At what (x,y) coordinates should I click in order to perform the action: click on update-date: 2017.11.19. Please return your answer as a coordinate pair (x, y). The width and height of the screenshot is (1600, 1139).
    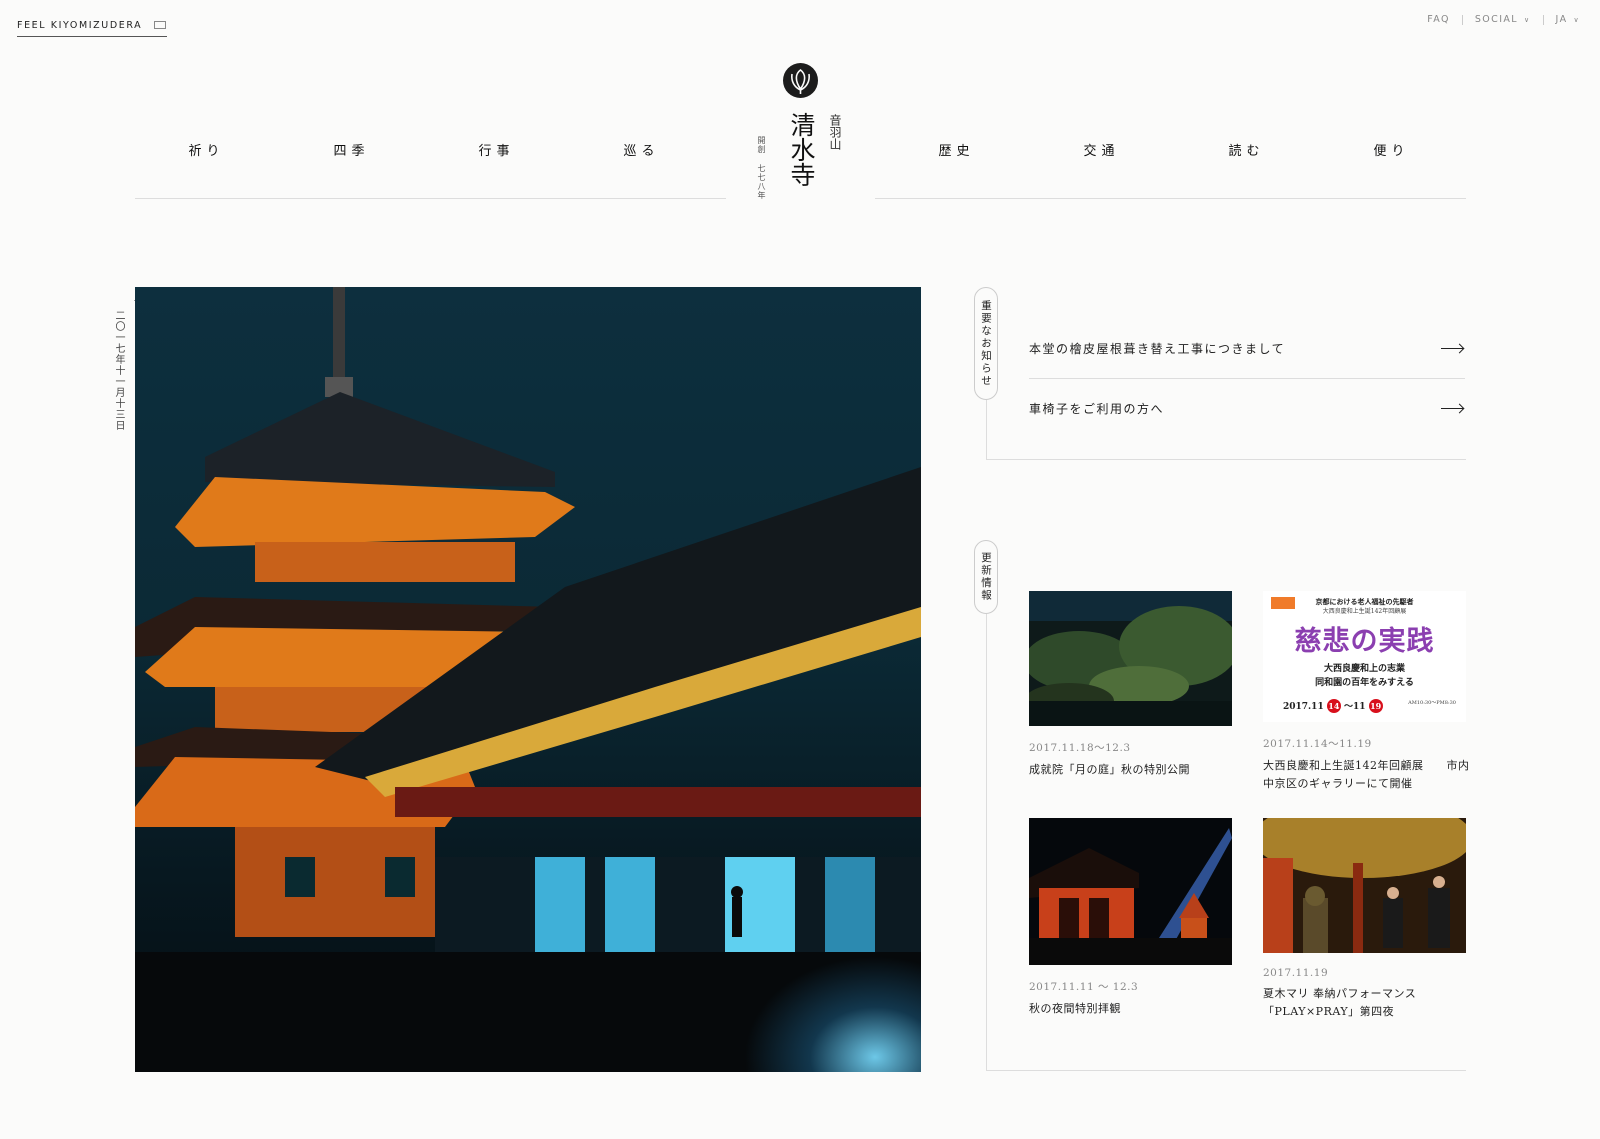
    Looking at the image, I should click on (1296, 973).